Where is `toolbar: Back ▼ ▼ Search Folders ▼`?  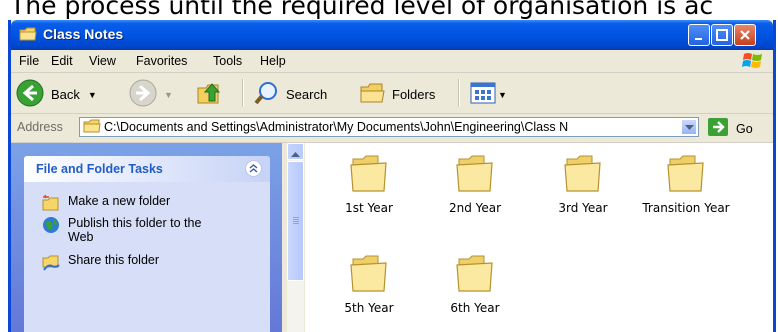
toolbar: Back ▼ ▼ Search Folders ▼ is located at coordinates (392, 93).